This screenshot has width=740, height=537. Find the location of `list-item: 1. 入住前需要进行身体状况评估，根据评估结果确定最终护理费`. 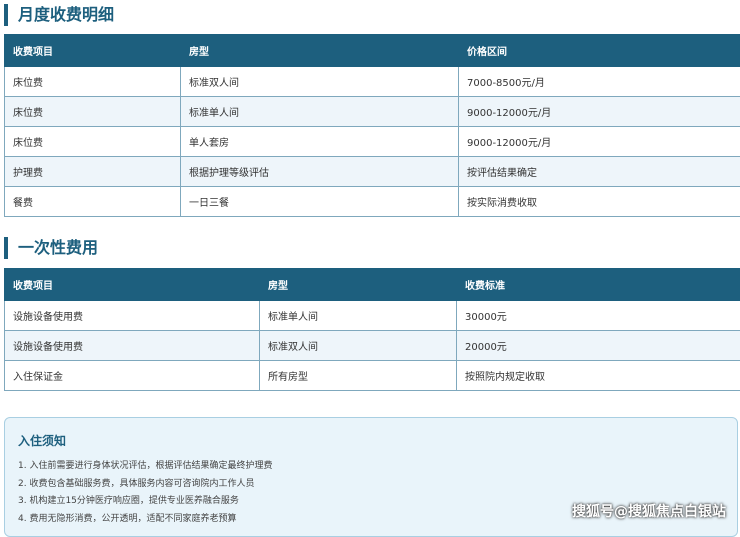

list-item: 1. 入住前需要进行身体状况评估，根据评估结果确定最终护理费 is located at coordinates (145, 467).